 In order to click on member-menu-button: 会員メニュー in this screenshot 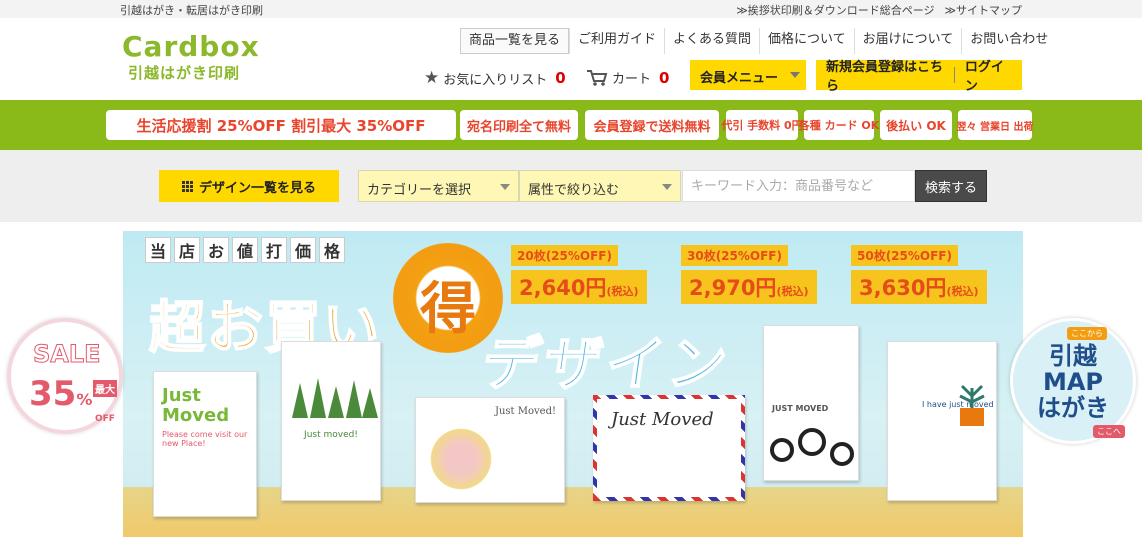, I will do `click(748, 75)`.